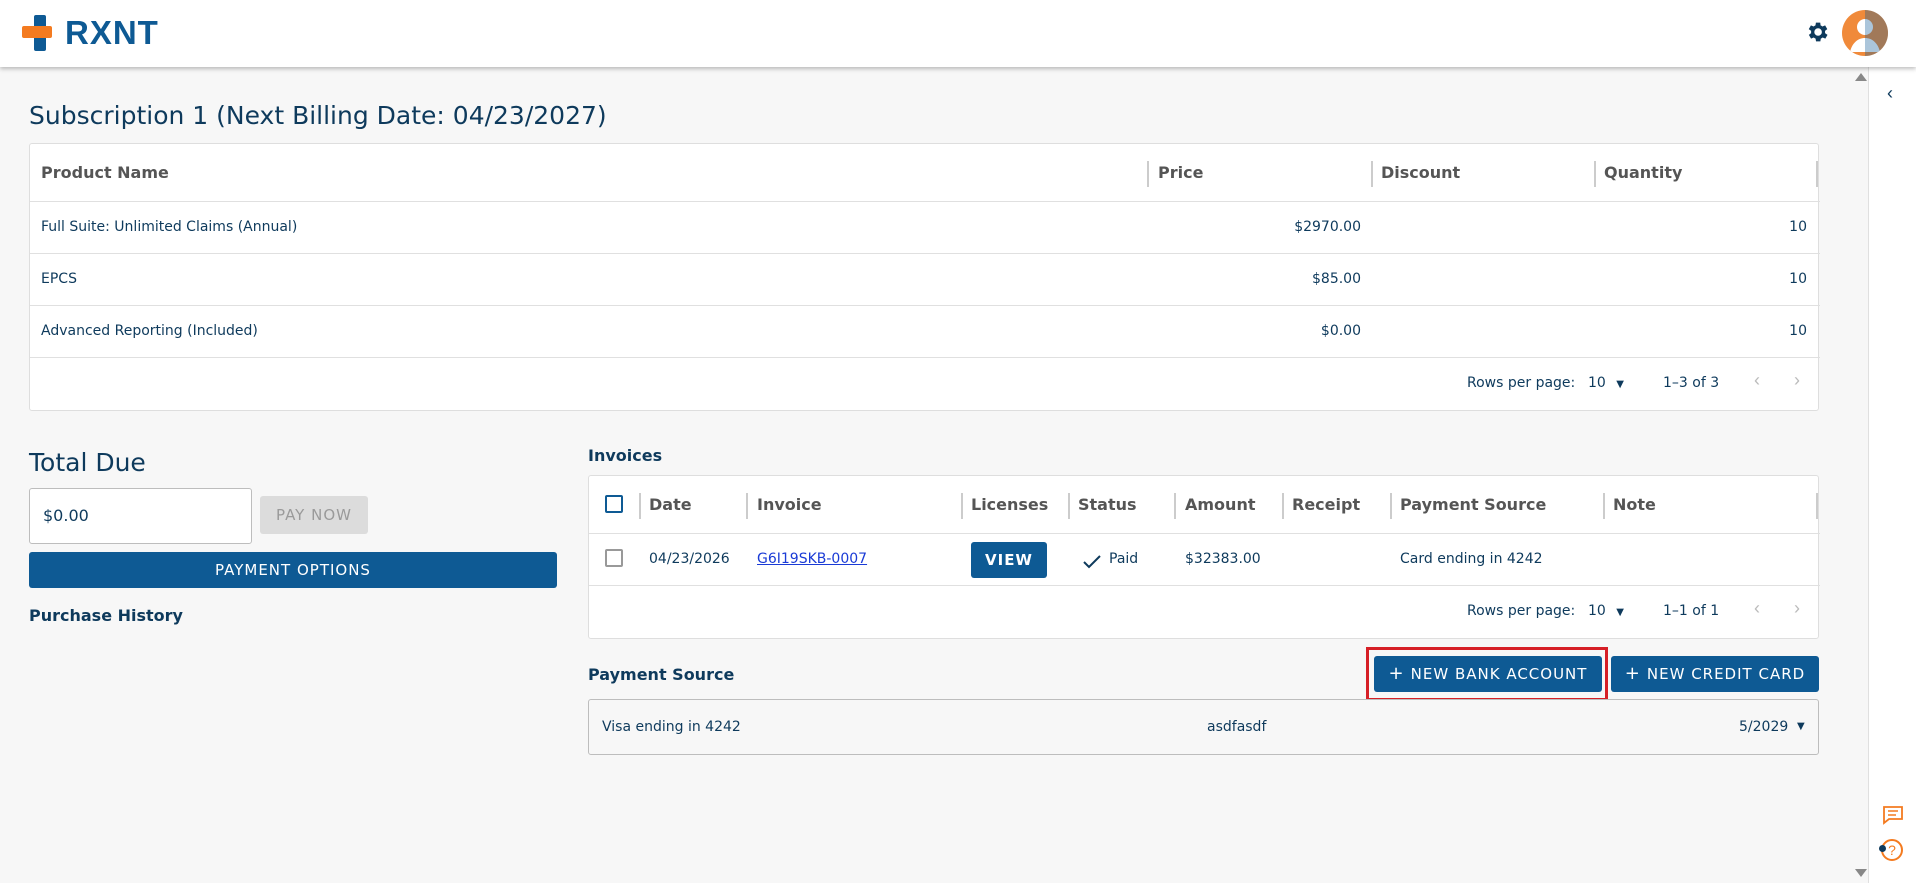 This screenshot has width=1916, height=883. I want to click on card-label: Visa ending in 4242, so click(671, 727).